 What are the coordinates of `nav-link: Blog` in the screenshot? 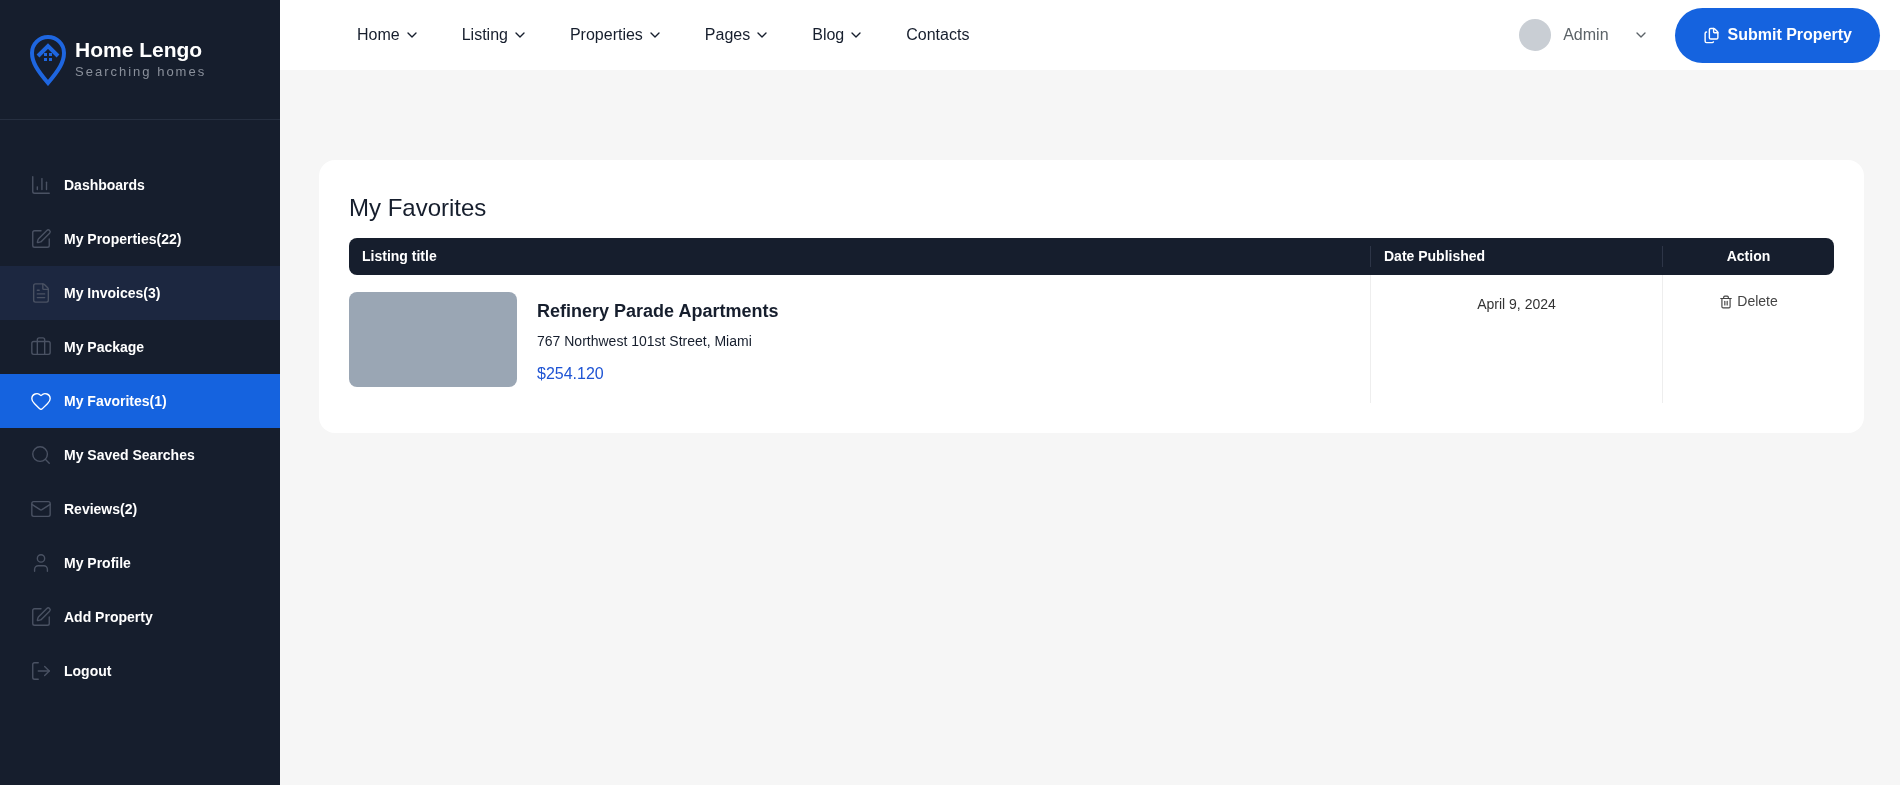 It's located at (838, 35).